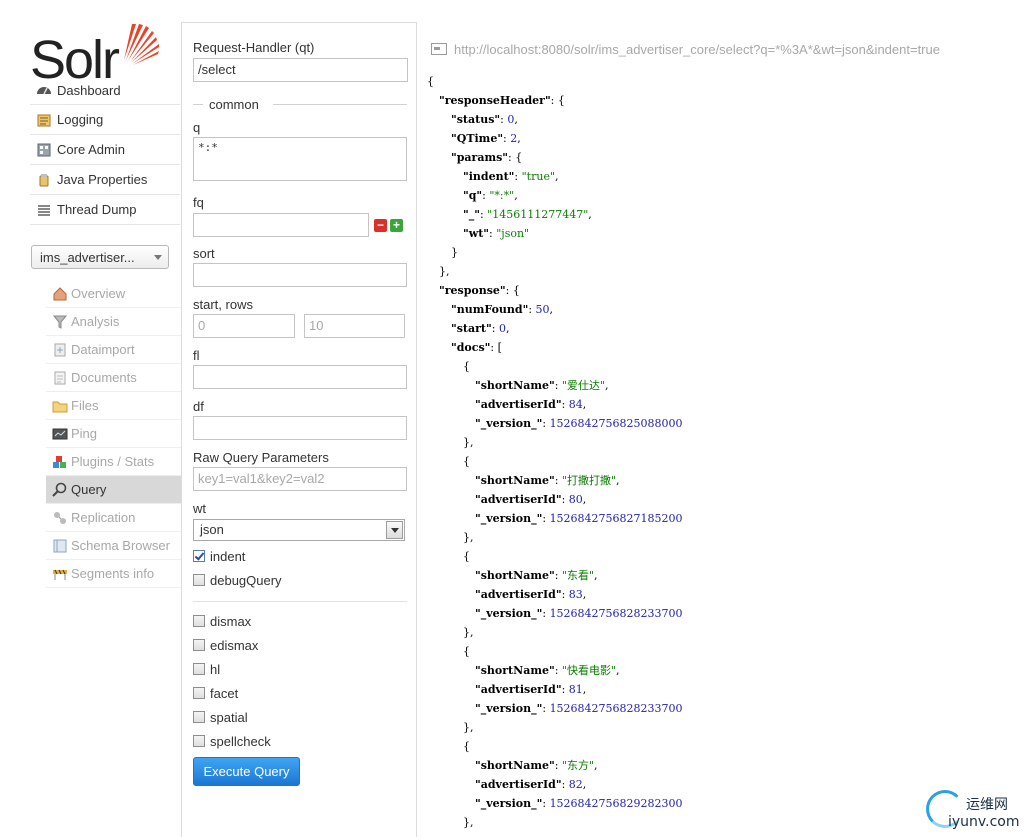 Image resolution: width=1030 pixels, height=837 pixels. What do you see at coordinates (113, 406) in the screenshot?
I see `core-item-files: Files` at bounding box center [113, 406].